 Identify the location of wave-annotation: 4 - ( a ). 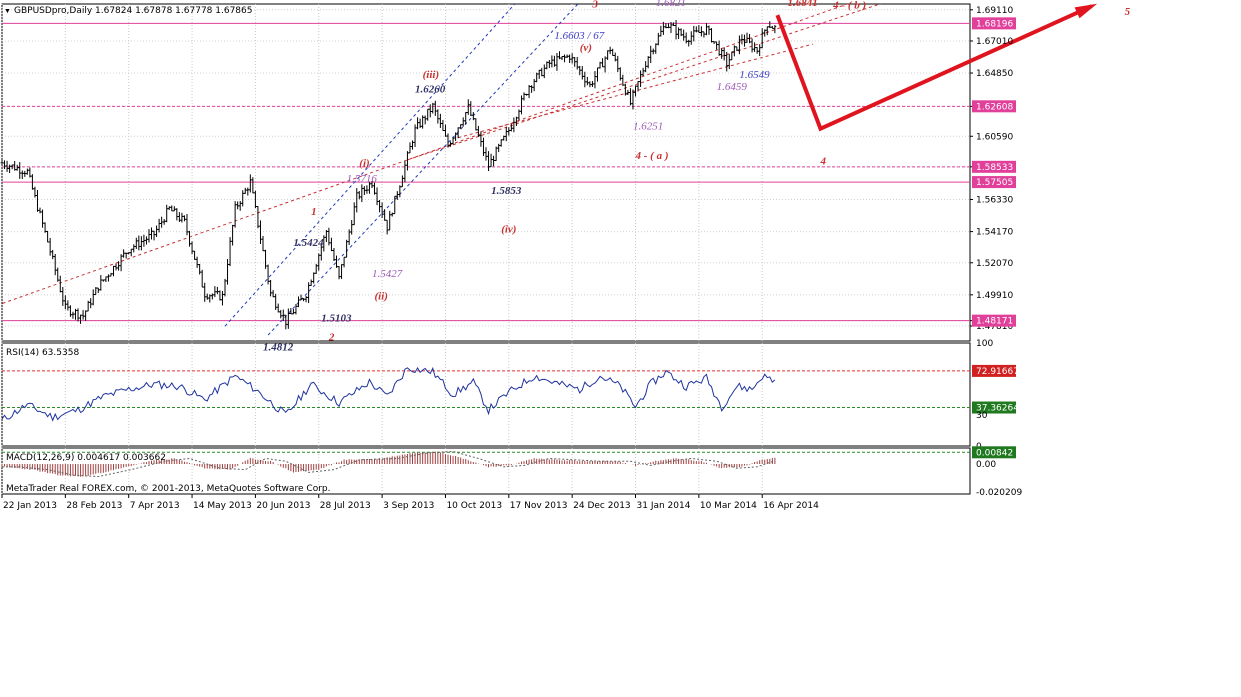
(652, 156).